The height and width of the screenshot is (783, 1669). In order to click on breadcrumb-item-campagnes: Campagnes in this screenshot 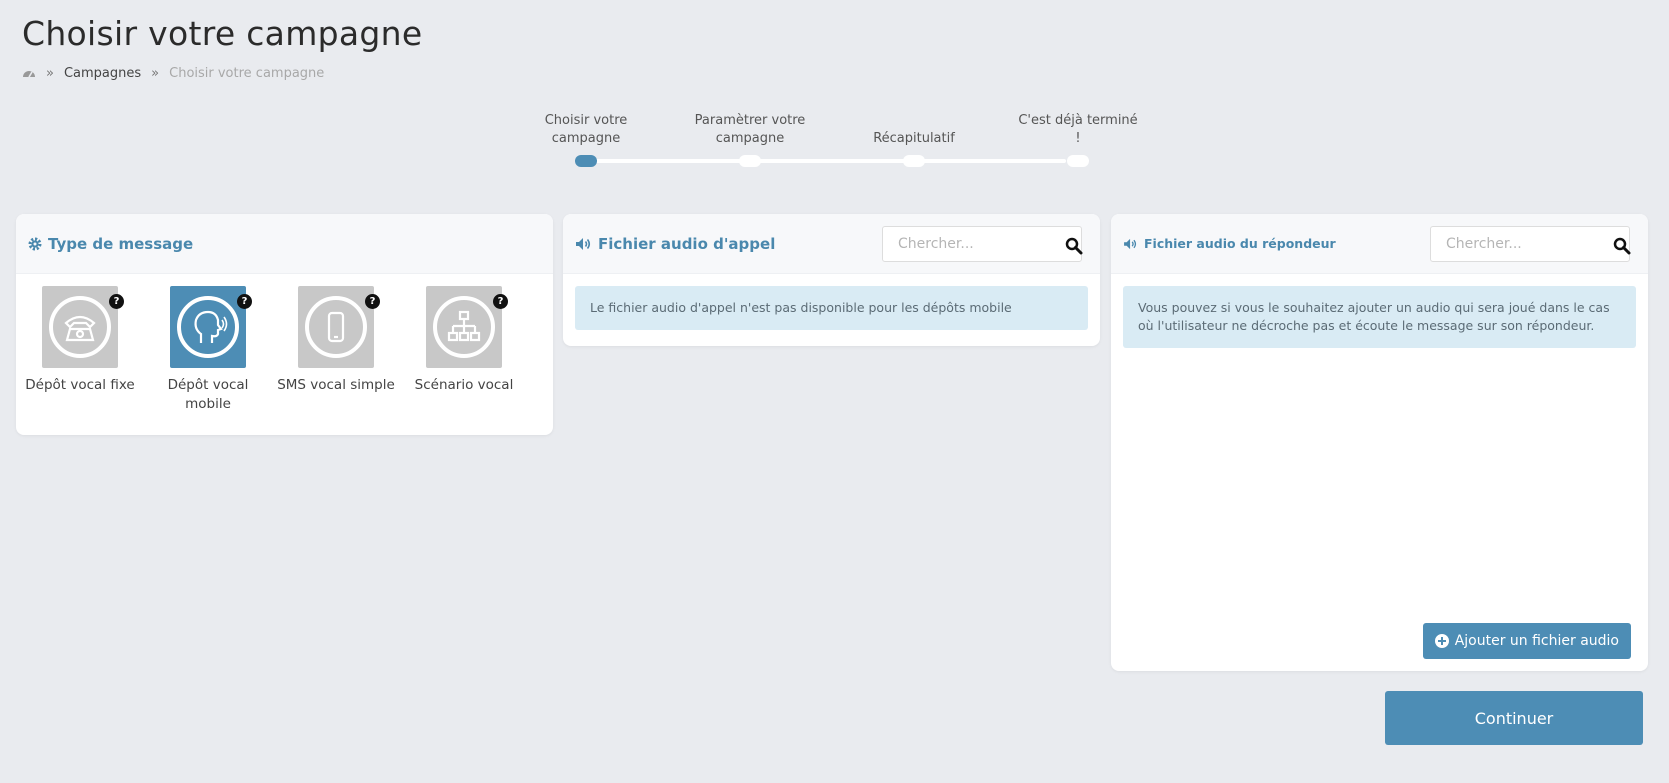, I will do `click(102, 73)`.